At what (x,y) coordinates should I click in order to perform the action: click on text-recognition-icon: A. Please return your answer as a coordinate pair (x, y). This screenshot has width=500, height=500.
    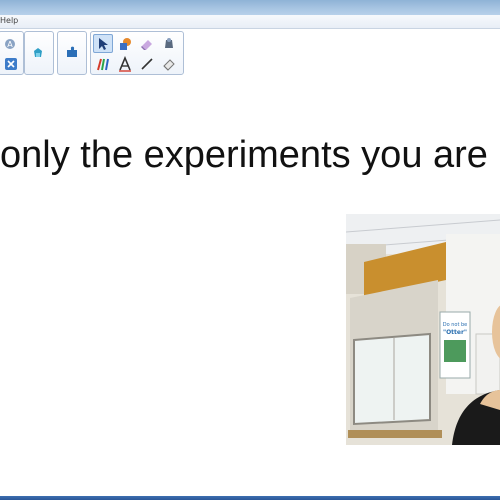
    Looking at the image, I should click on (11, 43).